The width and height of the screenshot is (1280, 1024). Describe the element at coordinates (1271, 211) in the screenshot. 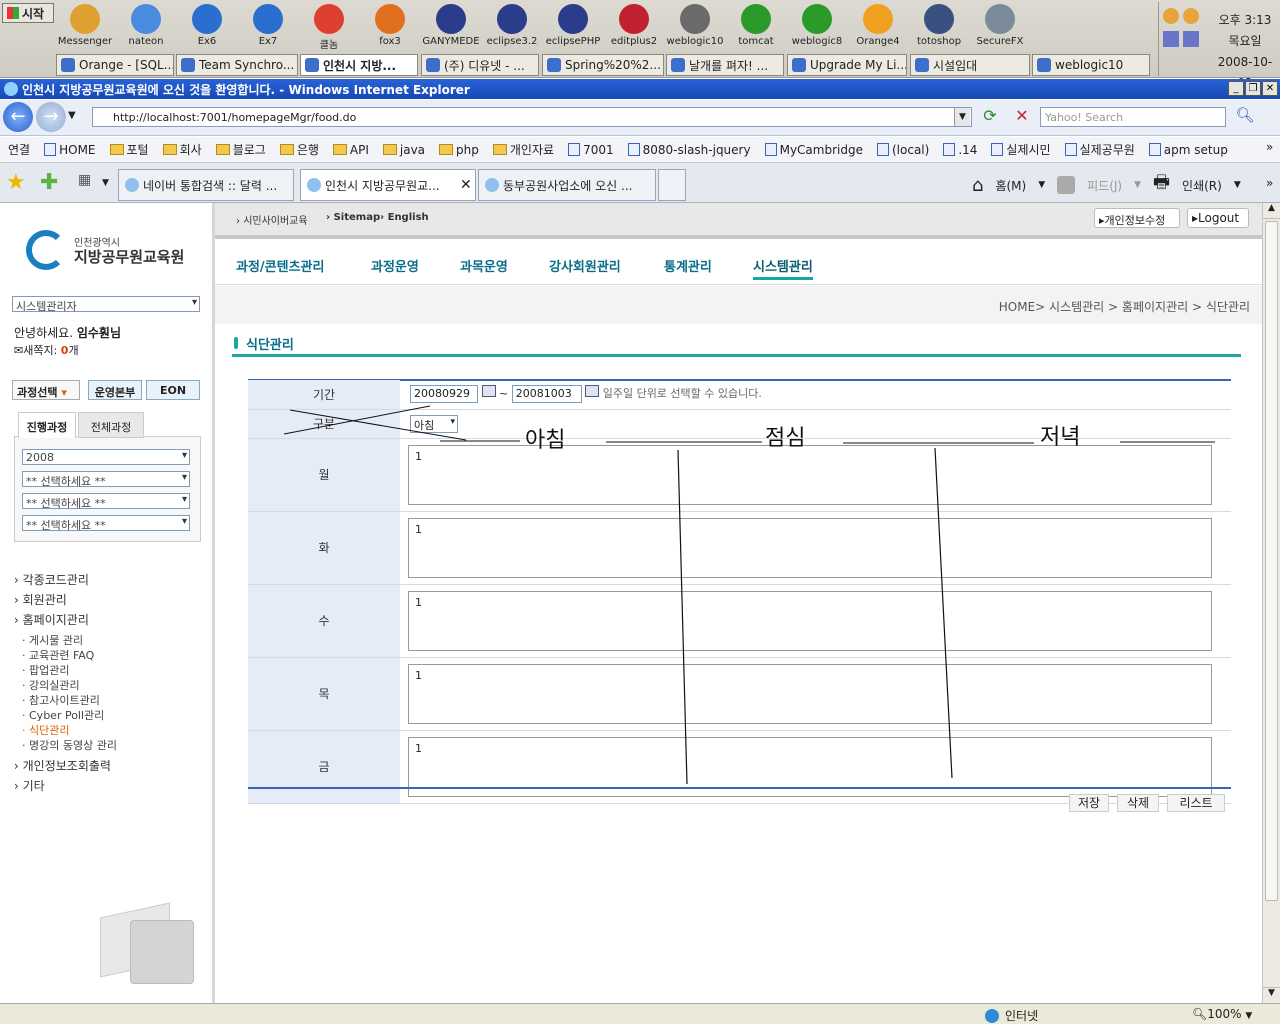

I see `scroll-up-icon: ▲` at that location.